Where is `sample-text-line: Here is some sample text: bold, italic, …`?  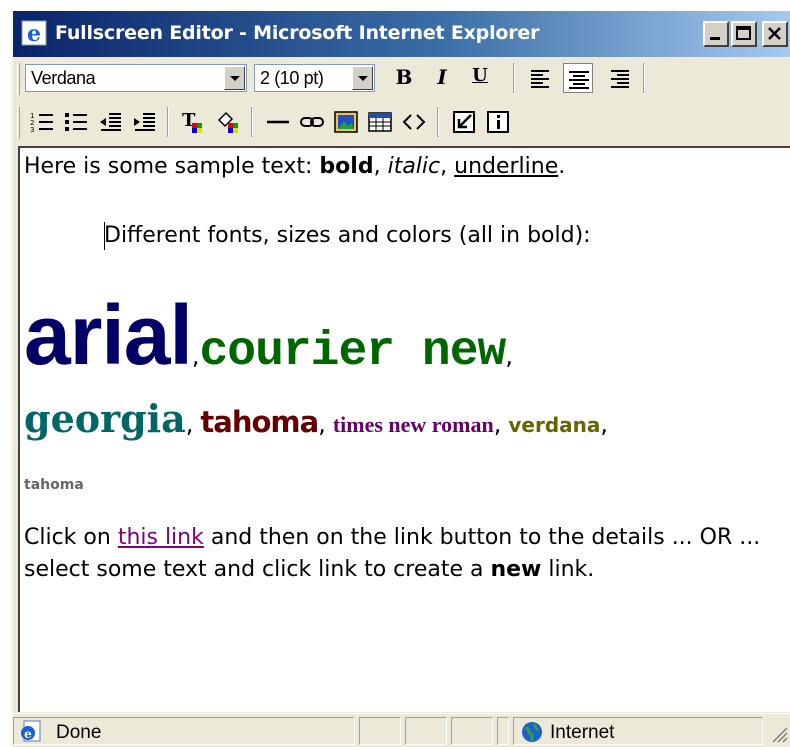
sample-text-line: Here is some sample text: bold, italic, … is located at coordinates (294, 166).